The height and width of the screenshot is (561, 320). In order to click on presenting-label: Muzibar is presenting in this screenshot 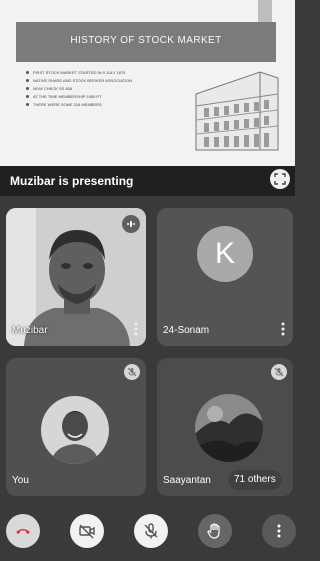, I will do `click(72, 181)`.